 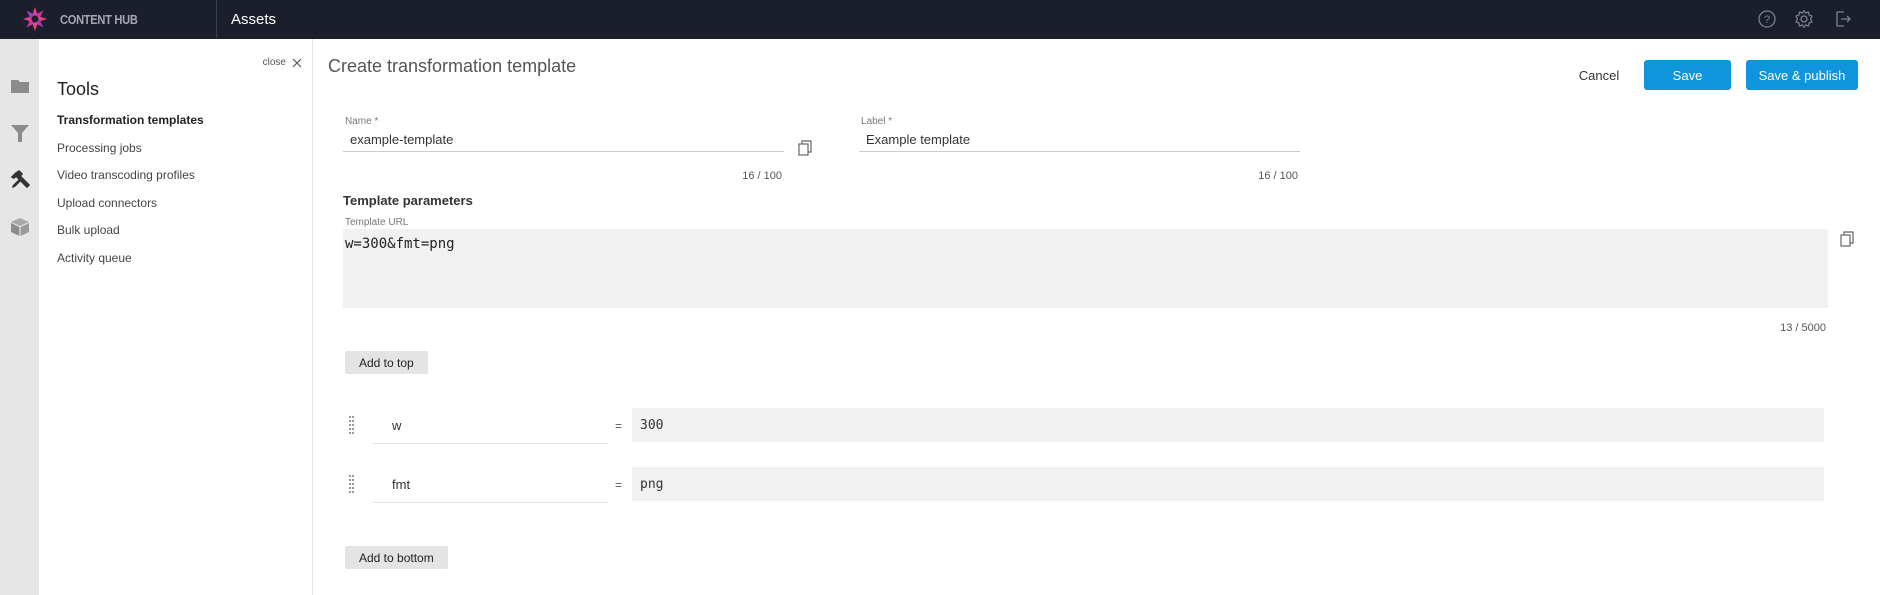 What do you see at coordinates (762, 176) in the screenshot?
I see `name-char-counter: 16 / 100` at bounding box center [762, 176].